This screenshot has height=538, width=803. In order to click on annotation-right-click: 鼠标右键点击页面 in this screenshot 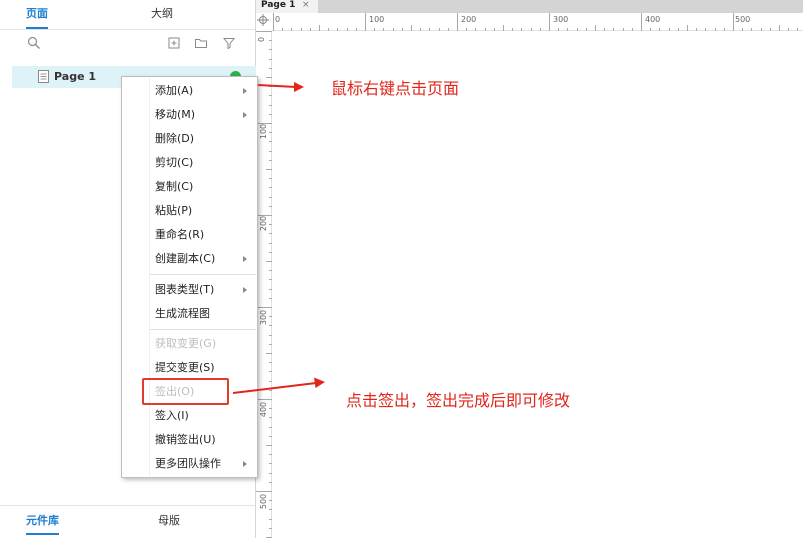, I will do `click(395, 88)`.